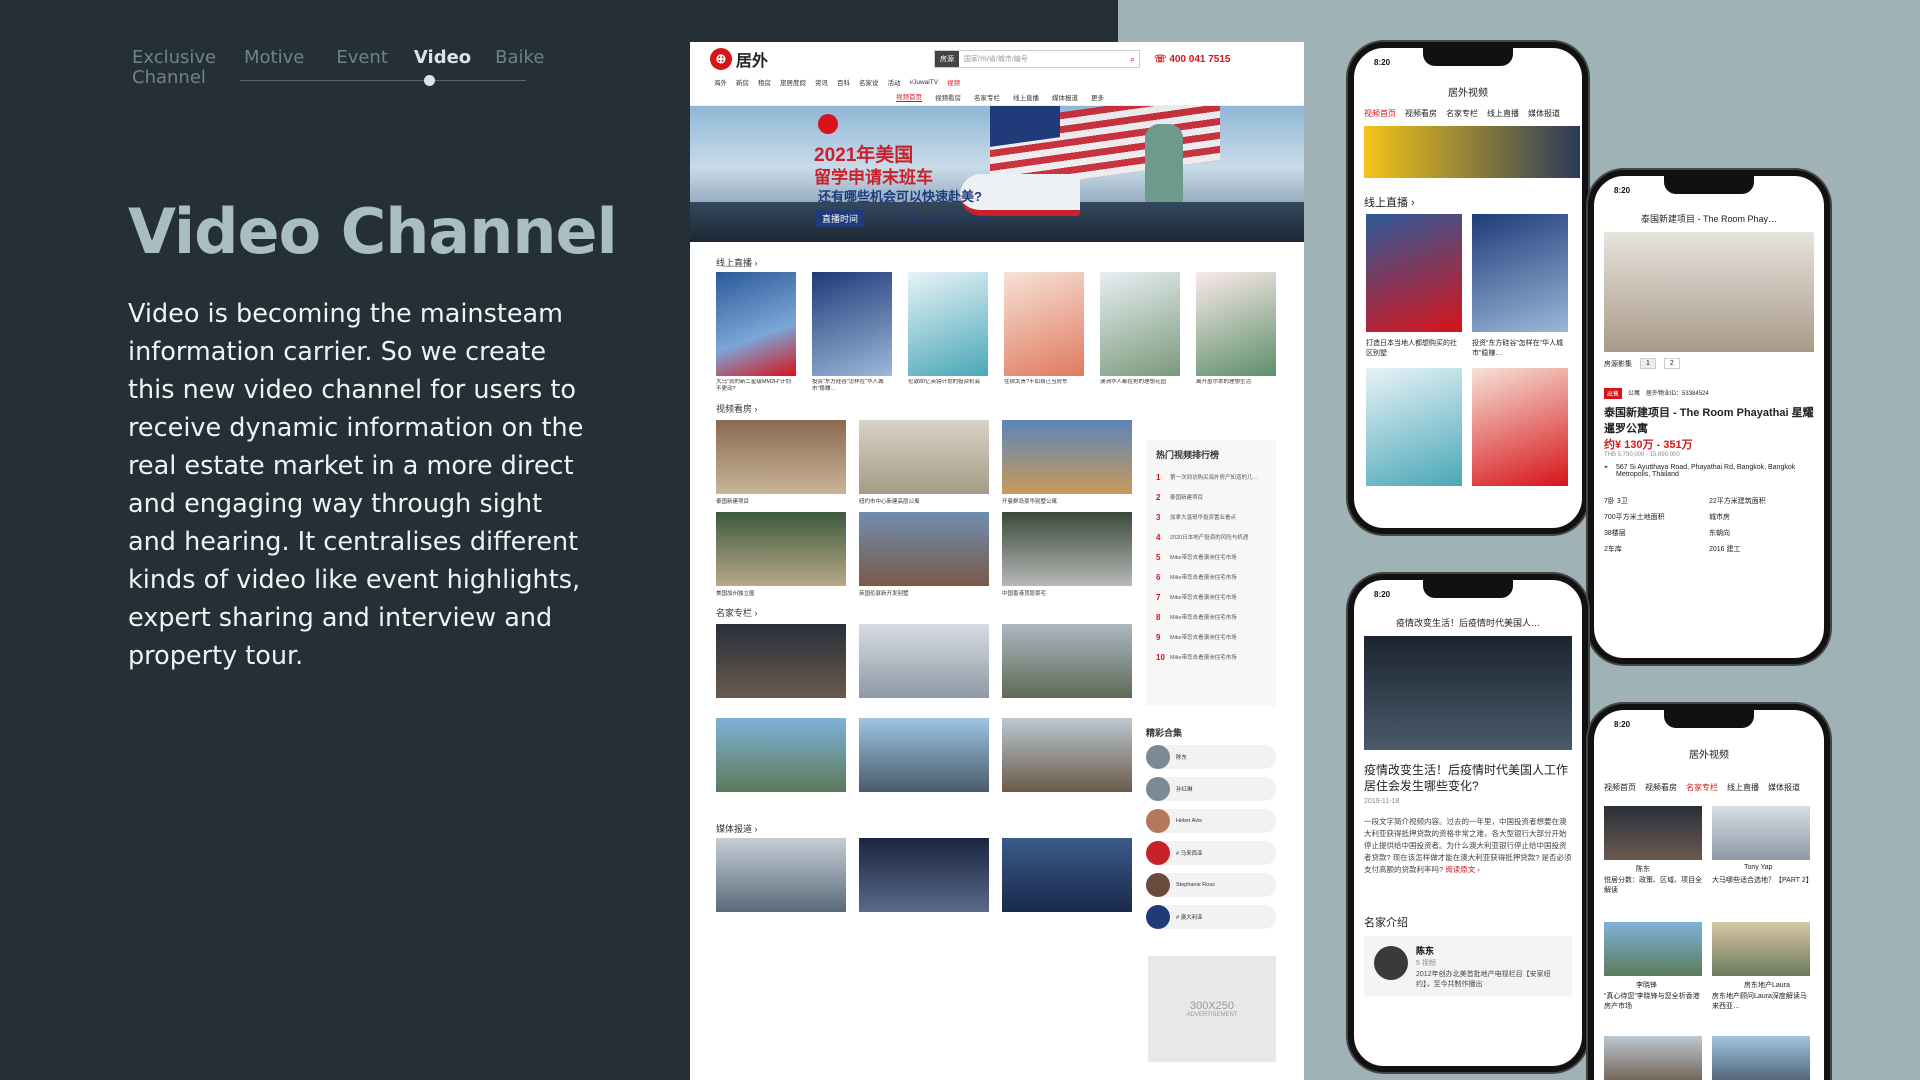 Image resolution: width=1920 pixels, height=1080 pixels. Describe the element at coordinates (1236, 332) in the screenshot. I see `live-card: 离开墨尔本的理想生活` at that location.